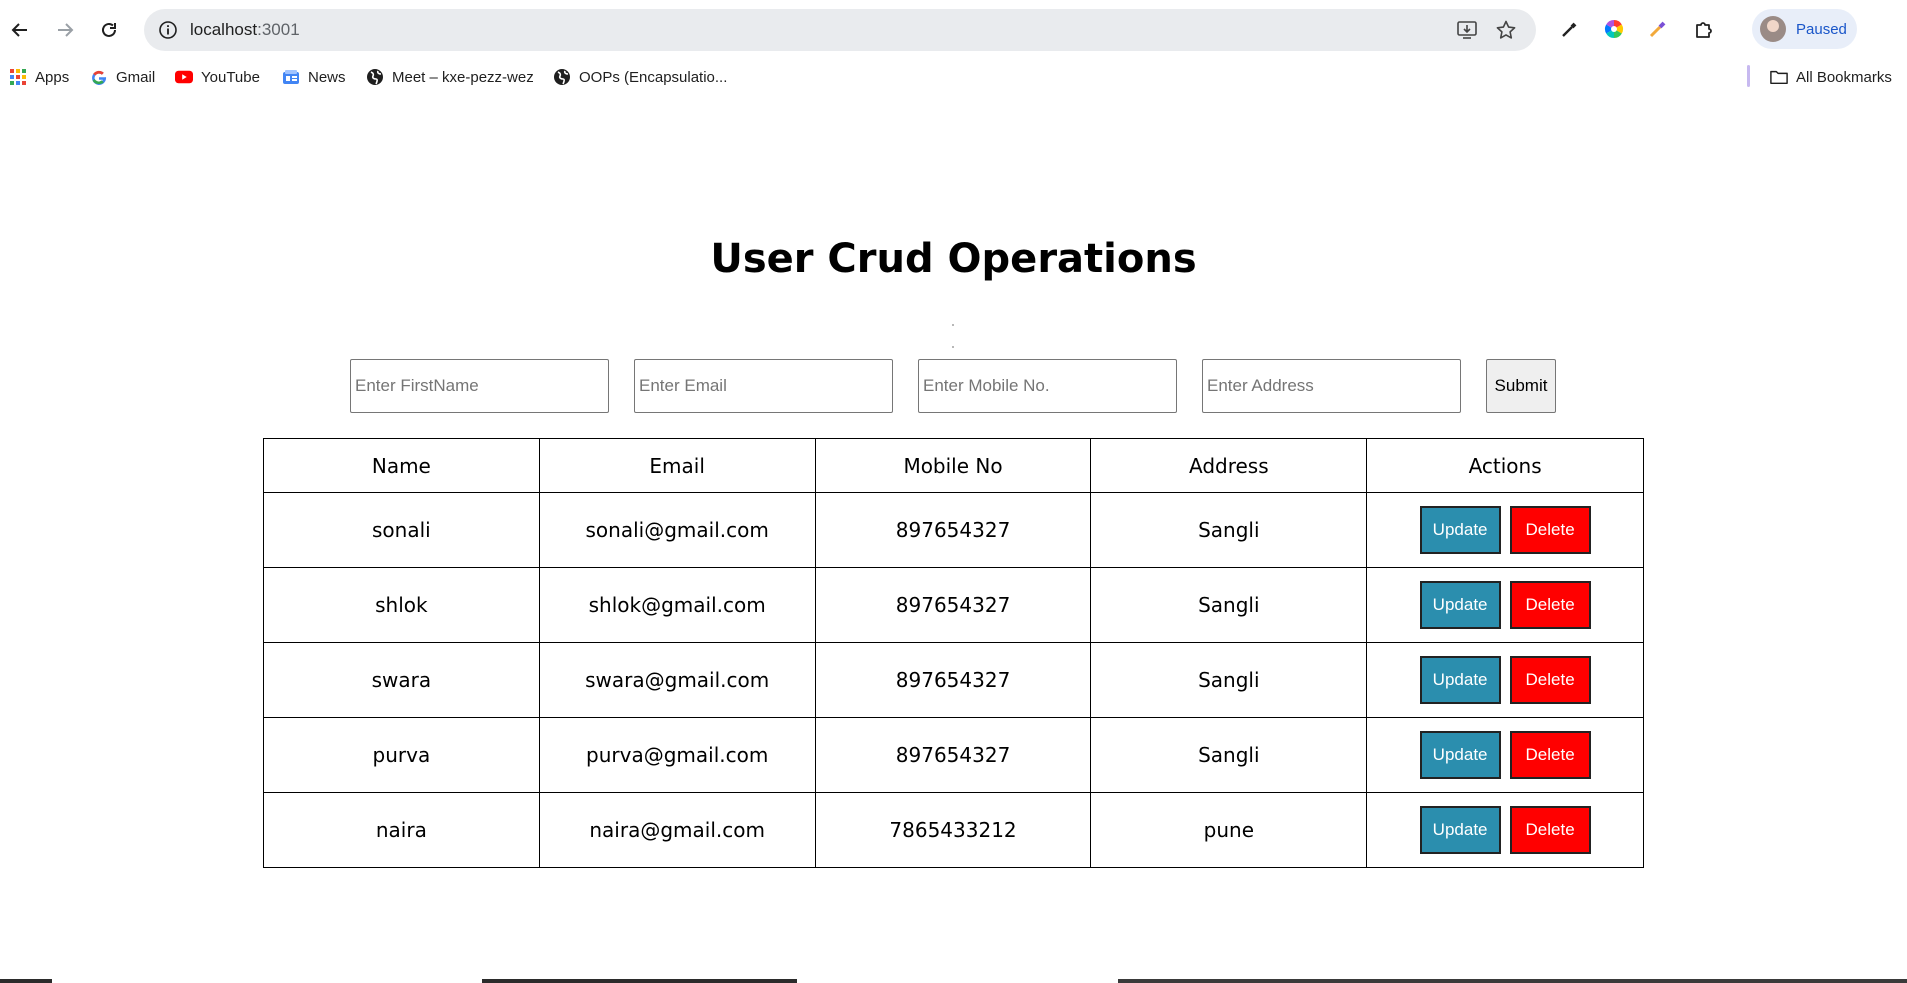 The width and height of the screenshot is (1907, 983). Describe the element at coordinates (224, 29) in the screenshot. I see `url-host: localhost` at that location.